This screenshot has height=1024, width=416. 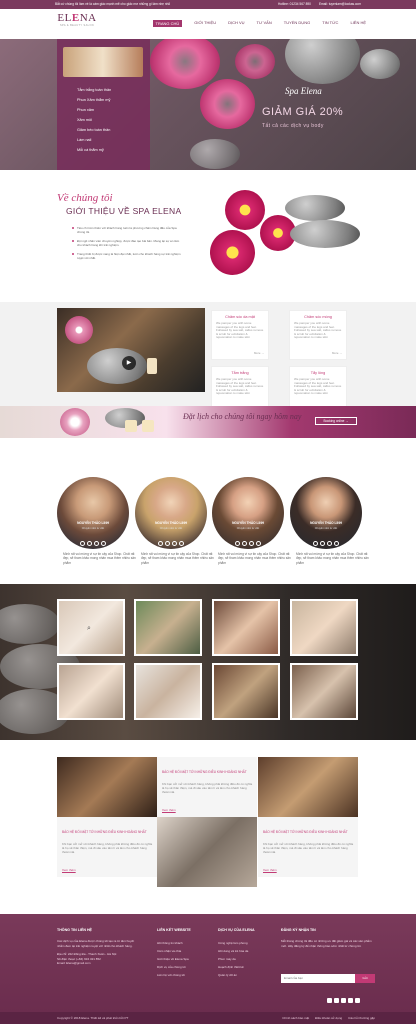 I want to click on faq-link: Câu hỏi thường gặp, so click(x=361, y=1018).